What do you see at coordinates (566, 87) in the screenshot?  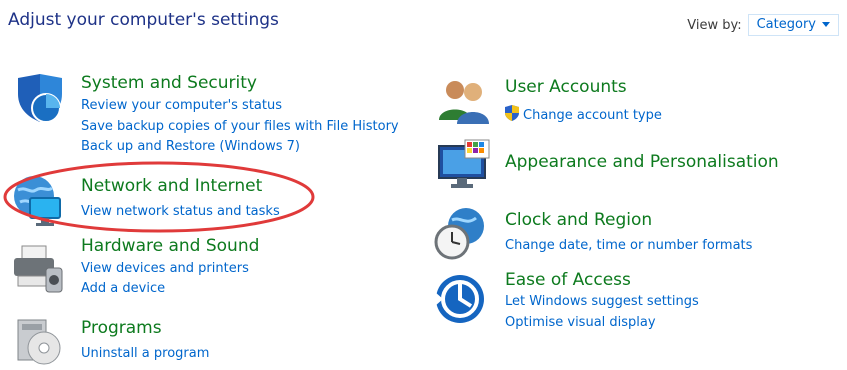 I see `category-title: User Accounts` at bounding box center [566, 87].